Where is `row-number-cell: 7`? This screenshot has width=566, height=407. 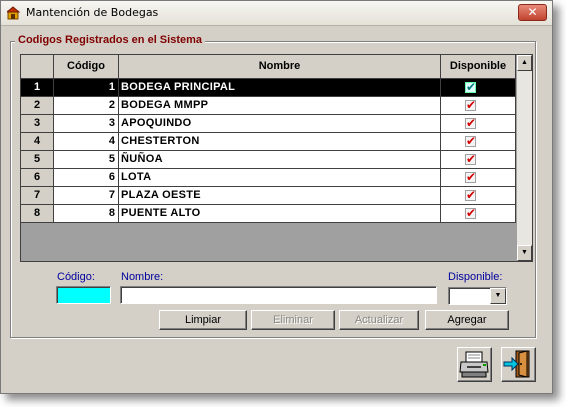 row-number-cell: 7 is located at coordinates (37, 196).